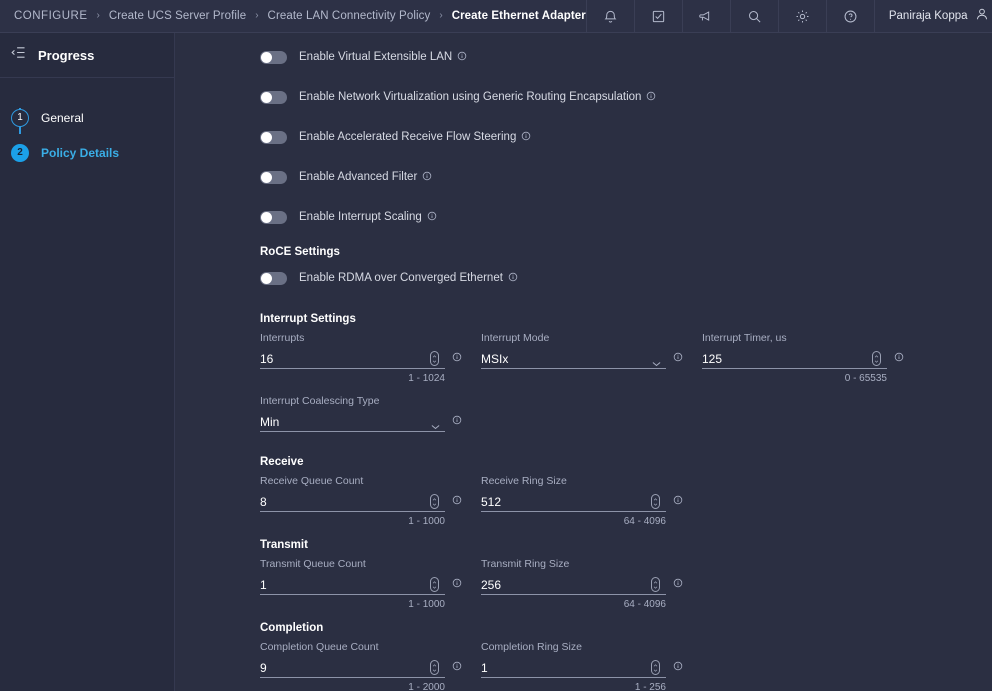  What do you see at coordinates (573, 502) in the screenshot?
I see `input-receive-ring-size: 512` at bounding box center [573, 502].